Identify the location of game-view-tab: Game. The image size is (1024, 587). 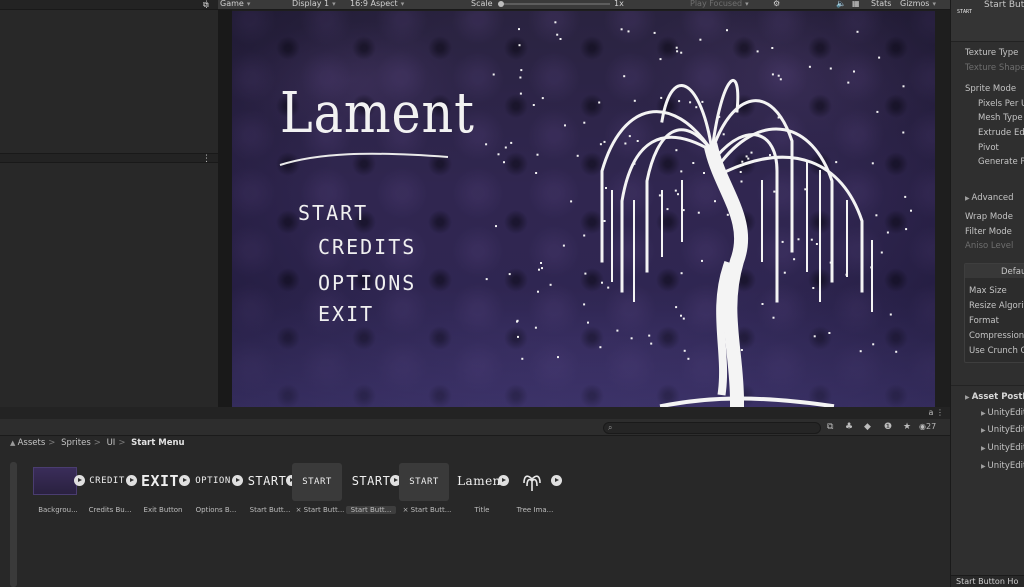
(235, 4).